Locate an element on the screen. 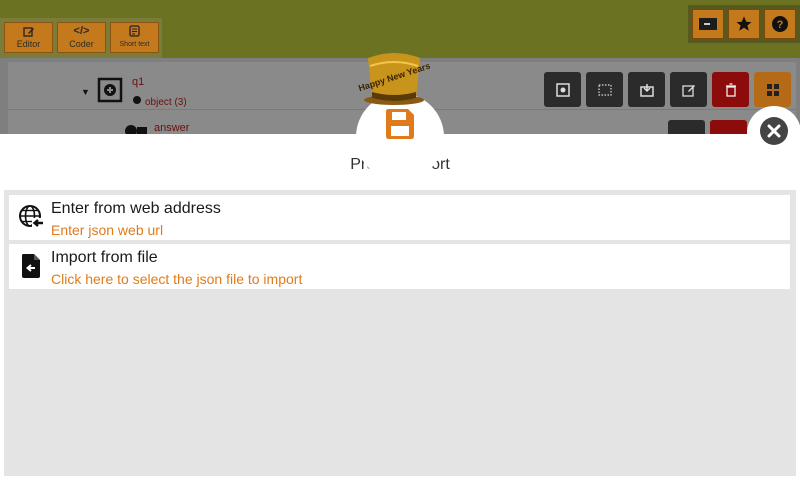 The height and width of the screenshot is (480, 800). tab-coder: </> Coder is located at coordinates (81, 37).